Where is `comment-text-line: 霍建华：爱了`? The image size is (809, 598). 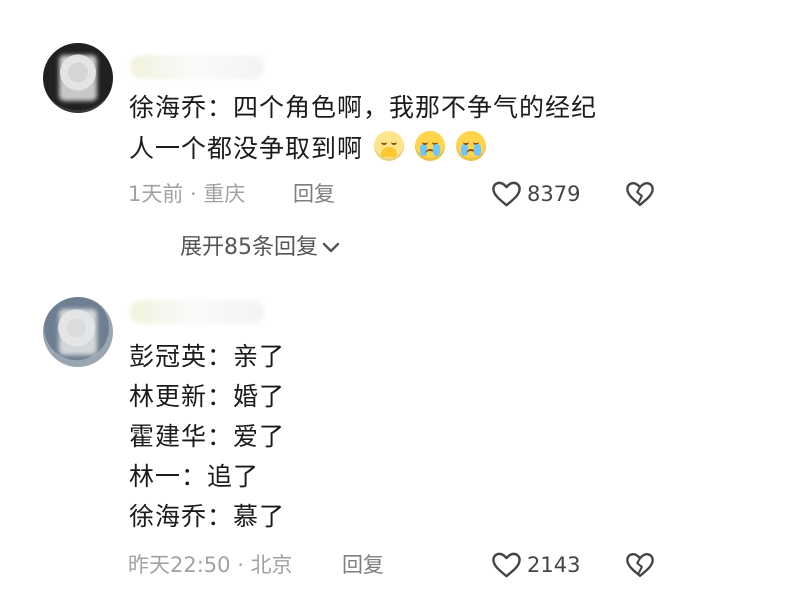
comment-text-line: 霍建华：爱了 is located at coordinates (207, 437).